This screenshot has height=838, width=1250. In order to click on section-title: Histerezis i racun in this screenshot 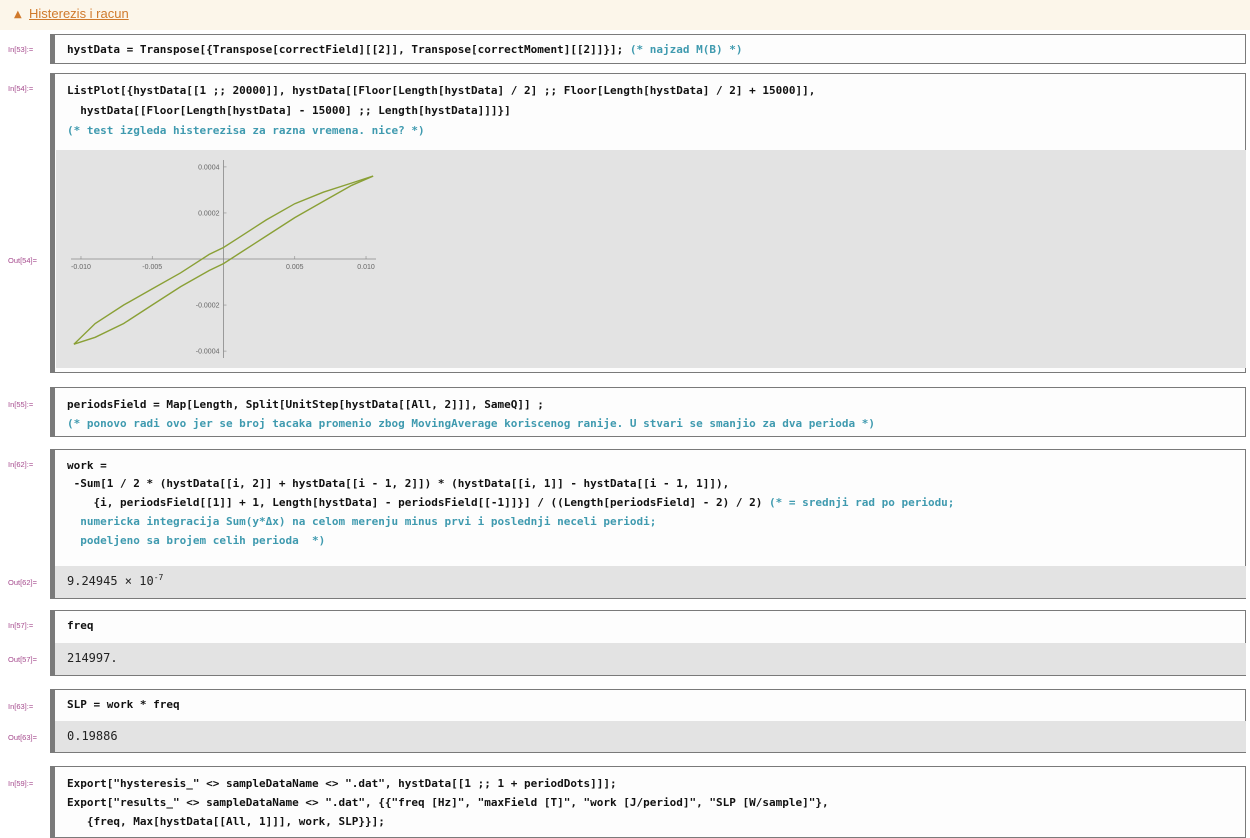, I will do `click(79, 13)`.